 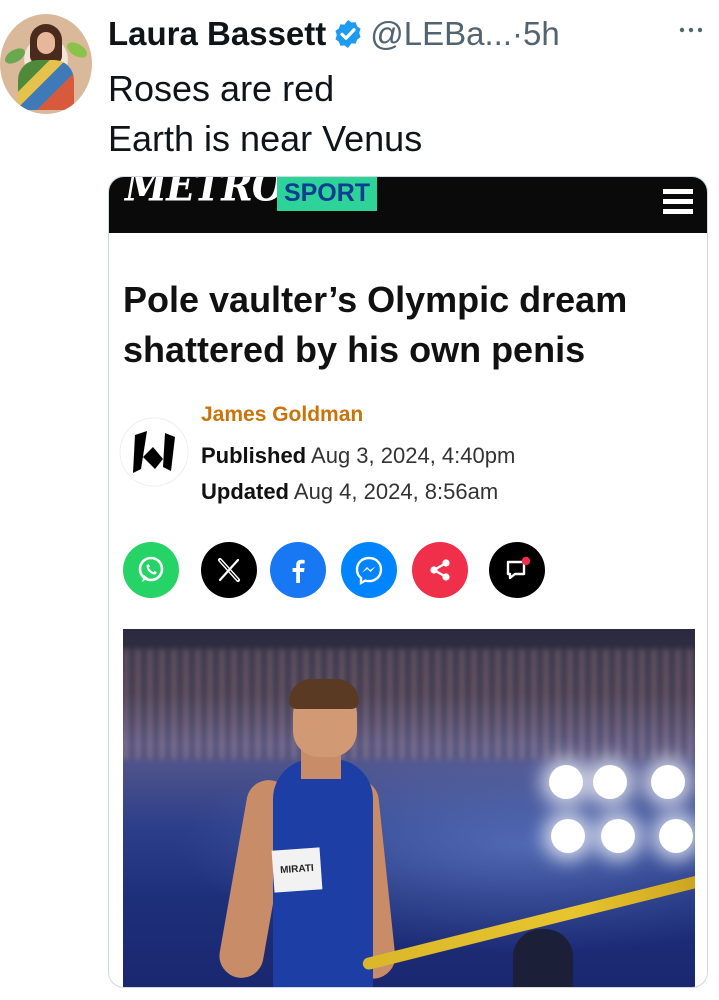 What do you see at coordinates (334, 34) in the screenshot?
I see `tweet-header: Laura Bassett @LEBa... · 5h` at bounding box center [334, 34].